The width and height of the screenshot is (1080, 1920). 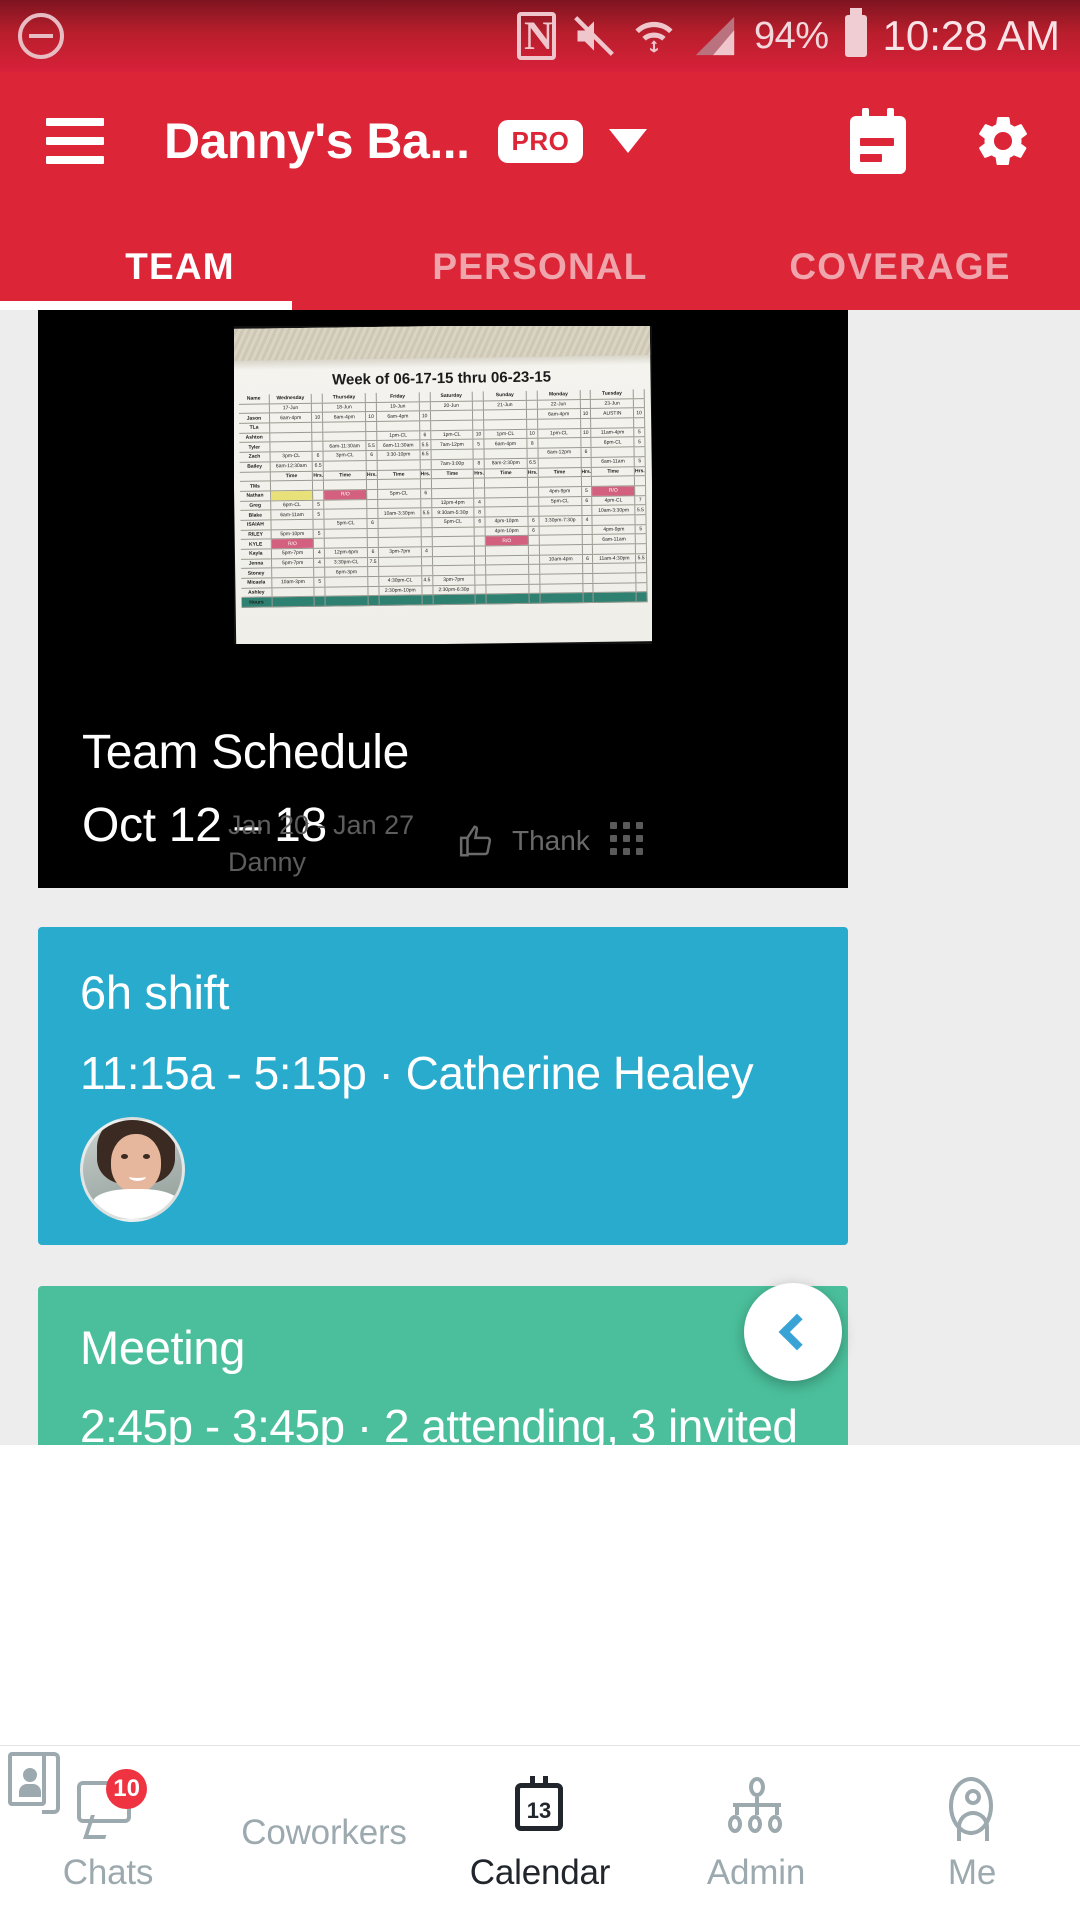 I want to click on schedule-cell: 7am-12pm, so click(x=452, y=445).